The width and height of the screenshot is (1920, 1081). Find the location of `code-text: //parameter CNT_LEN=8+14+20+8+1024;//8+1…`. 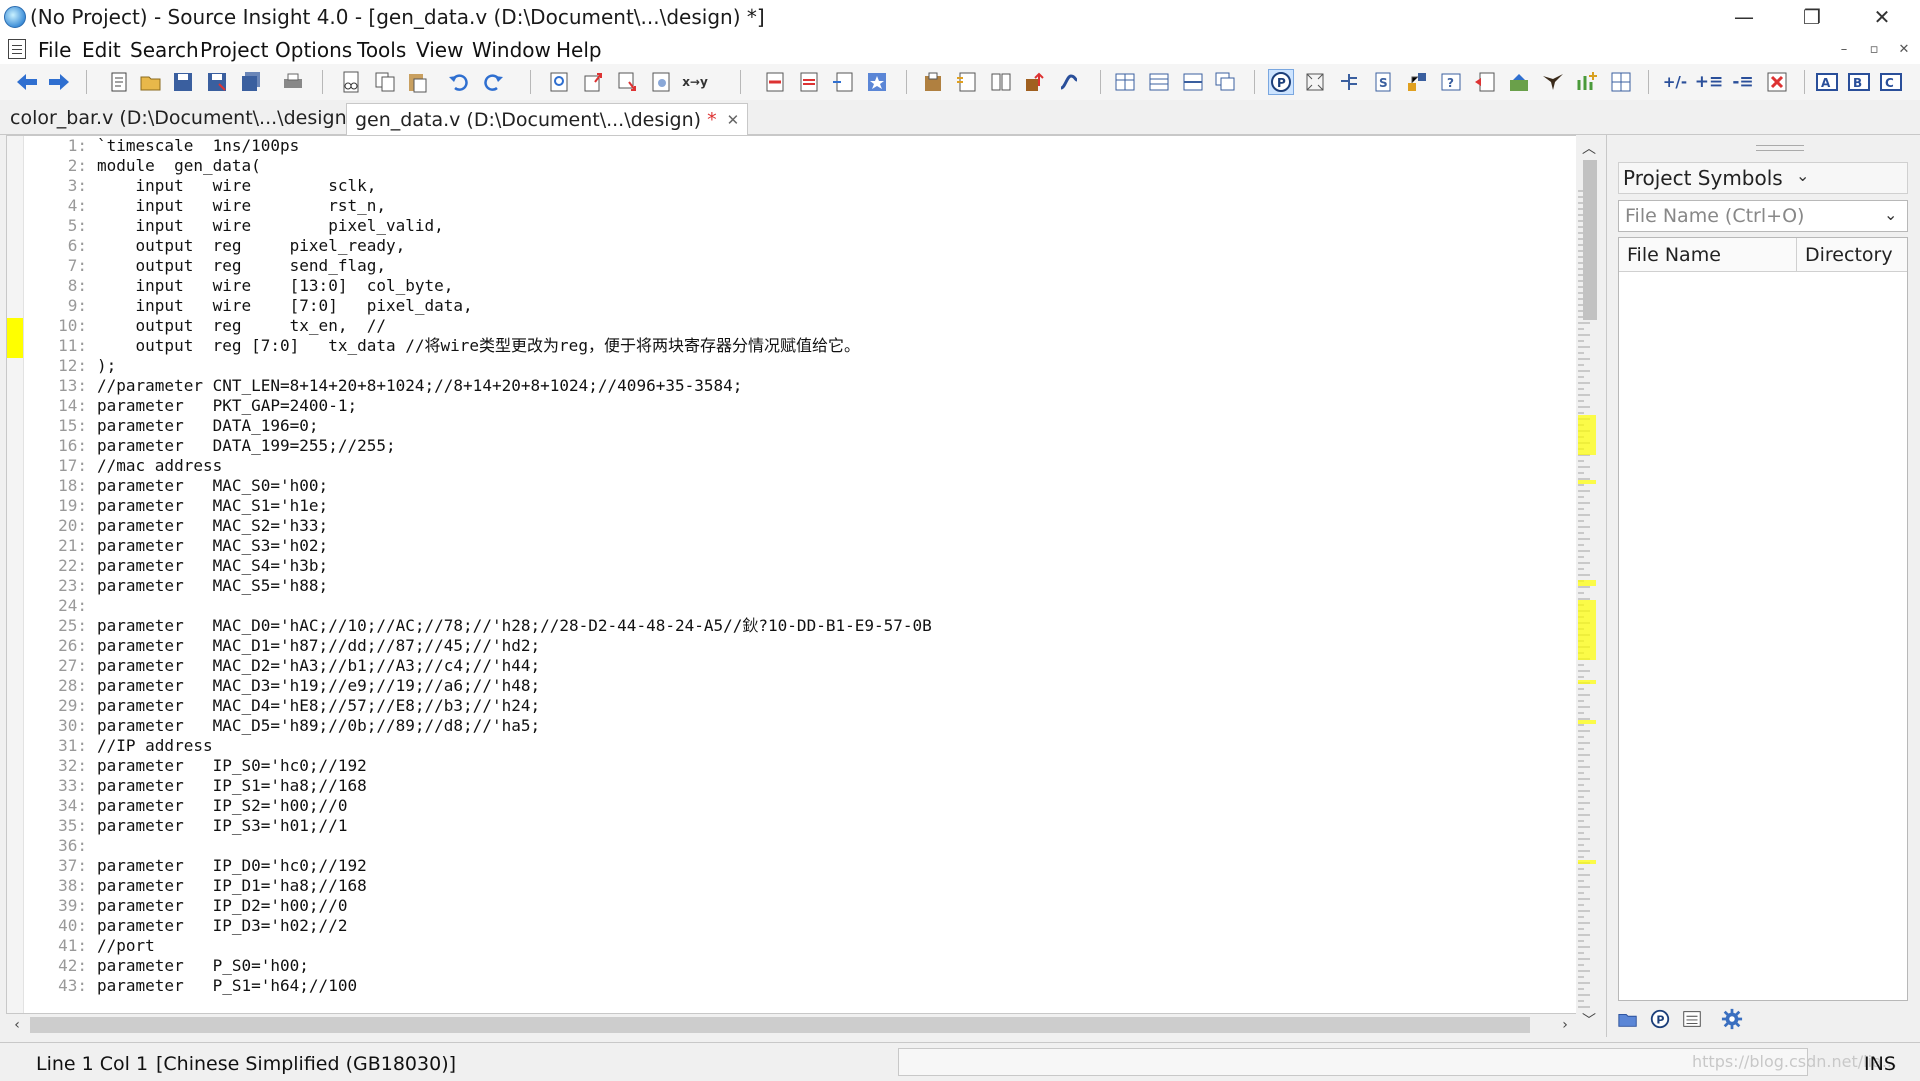

code-text: //parameter CNT_LEN=8+14+20+8+1024;//8+1… is located at coordinates (414, 386).